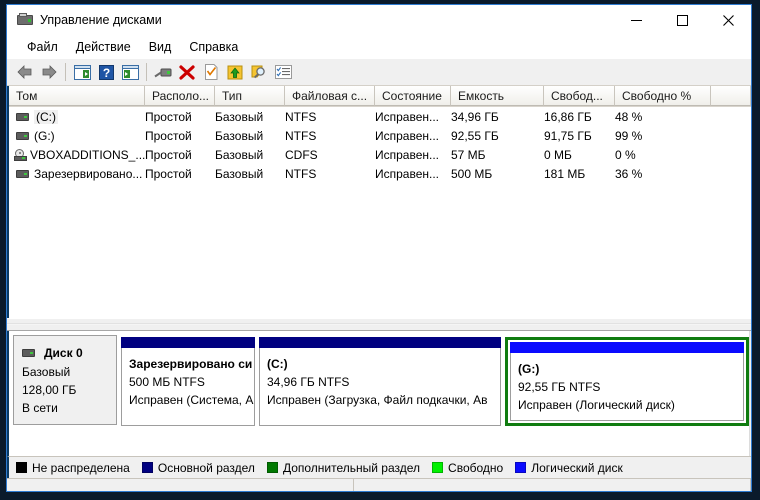 The image size is (760, 500). Describe the element at coordinates (65, 380) in the screenshot. I see `disk-info-panel: Диск 0 Базовый 128,00 ГБ В сети` at that location.